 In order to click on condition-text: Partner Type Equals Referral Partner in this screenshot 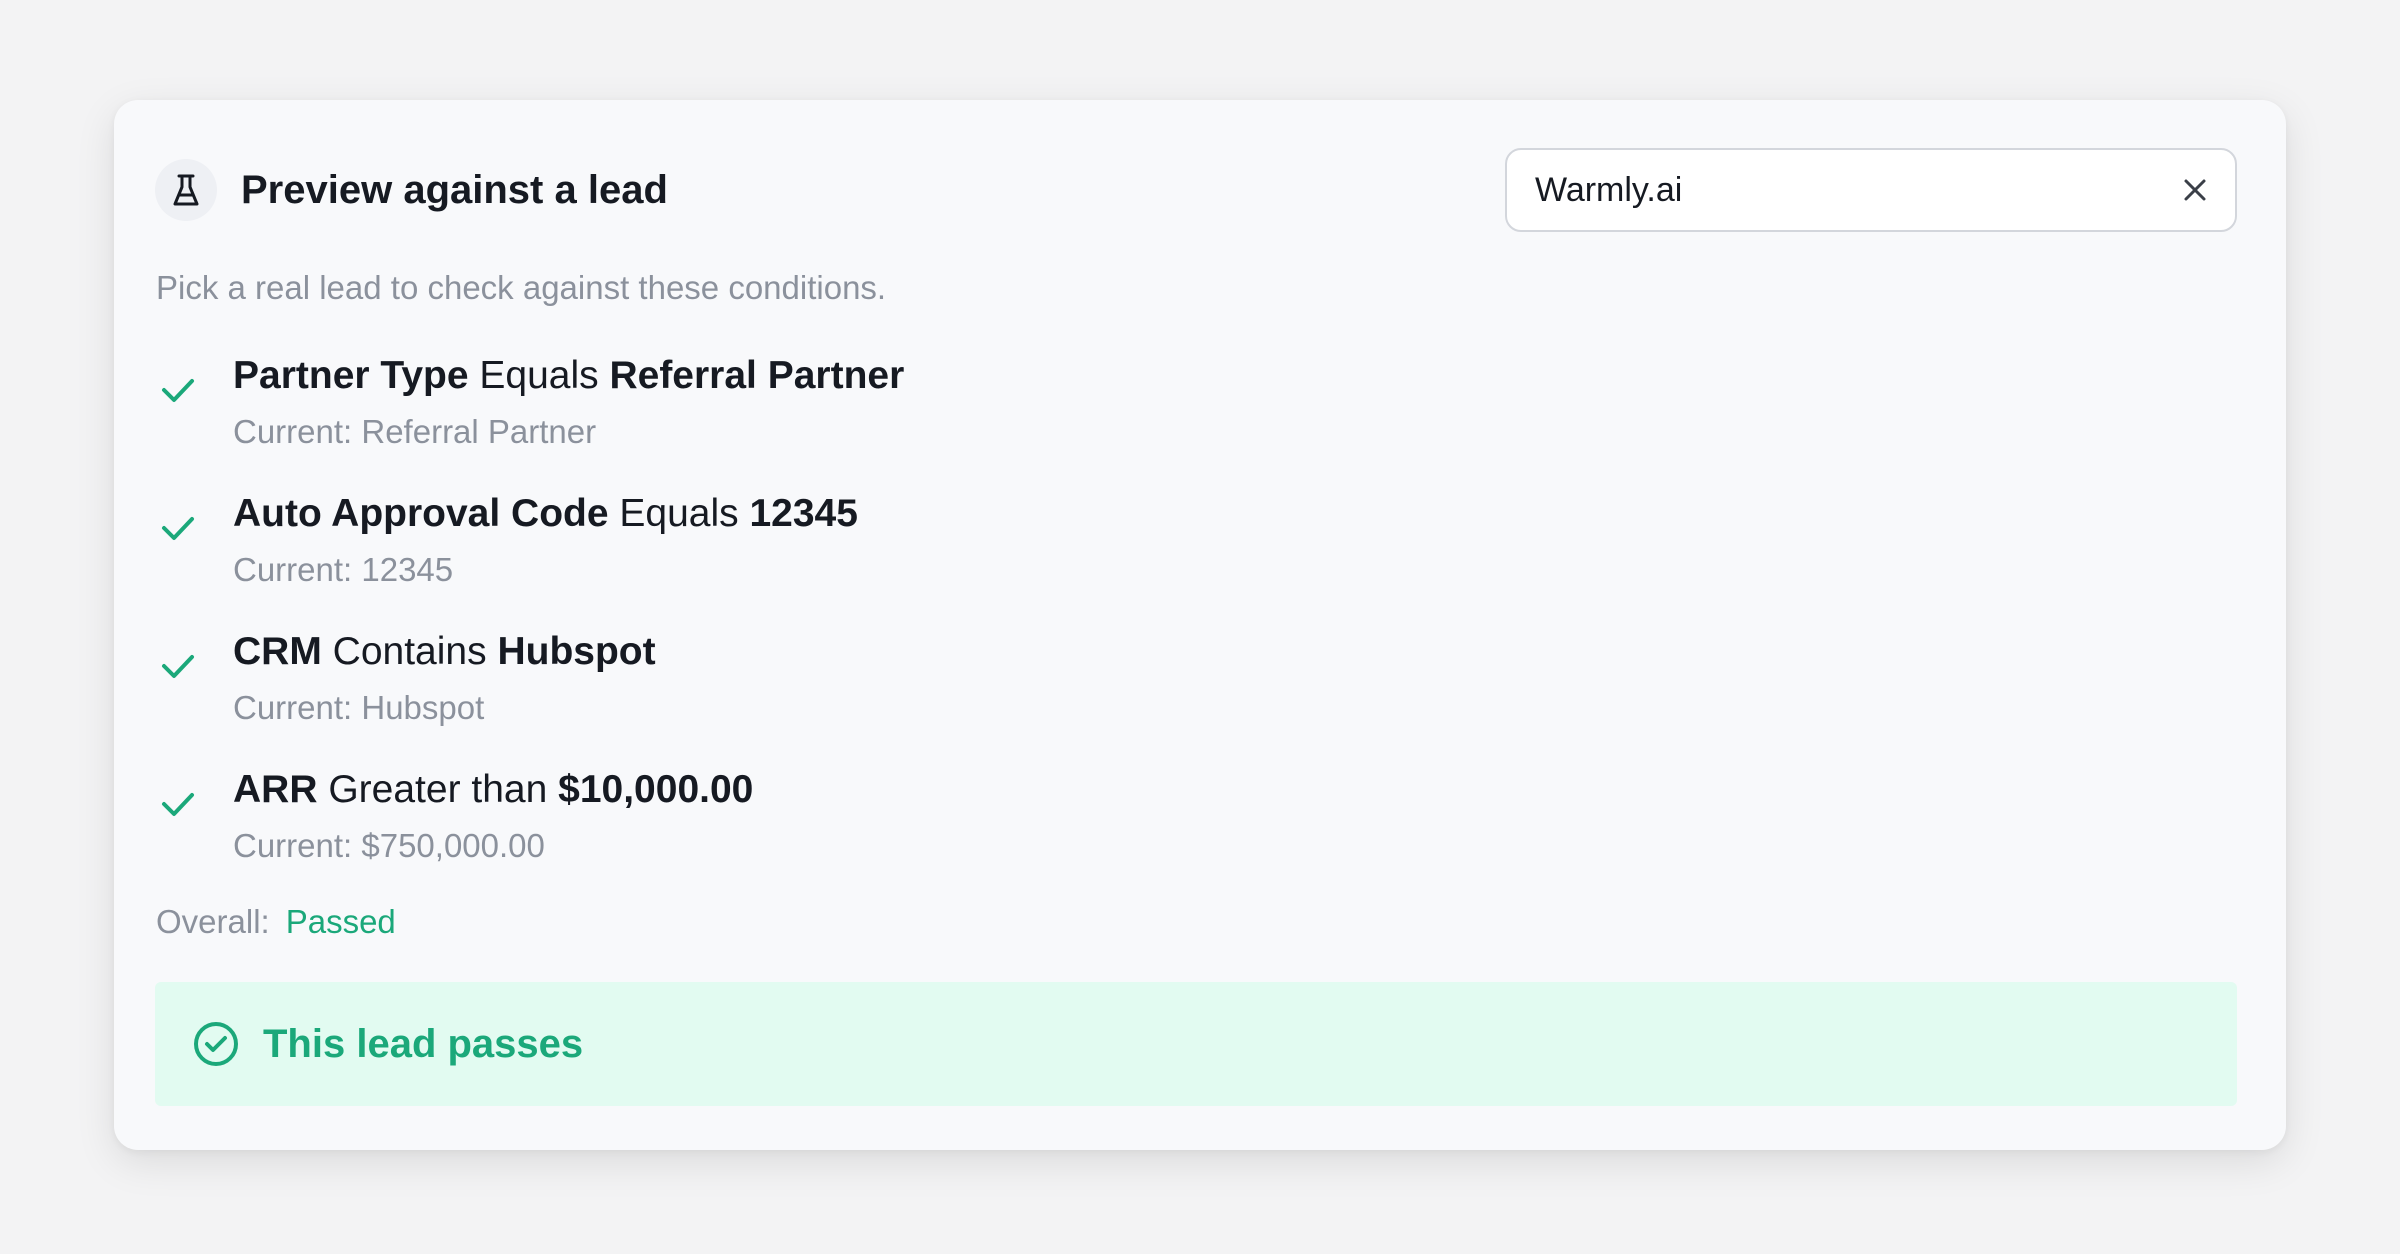, I will do `click(568, 376)`.